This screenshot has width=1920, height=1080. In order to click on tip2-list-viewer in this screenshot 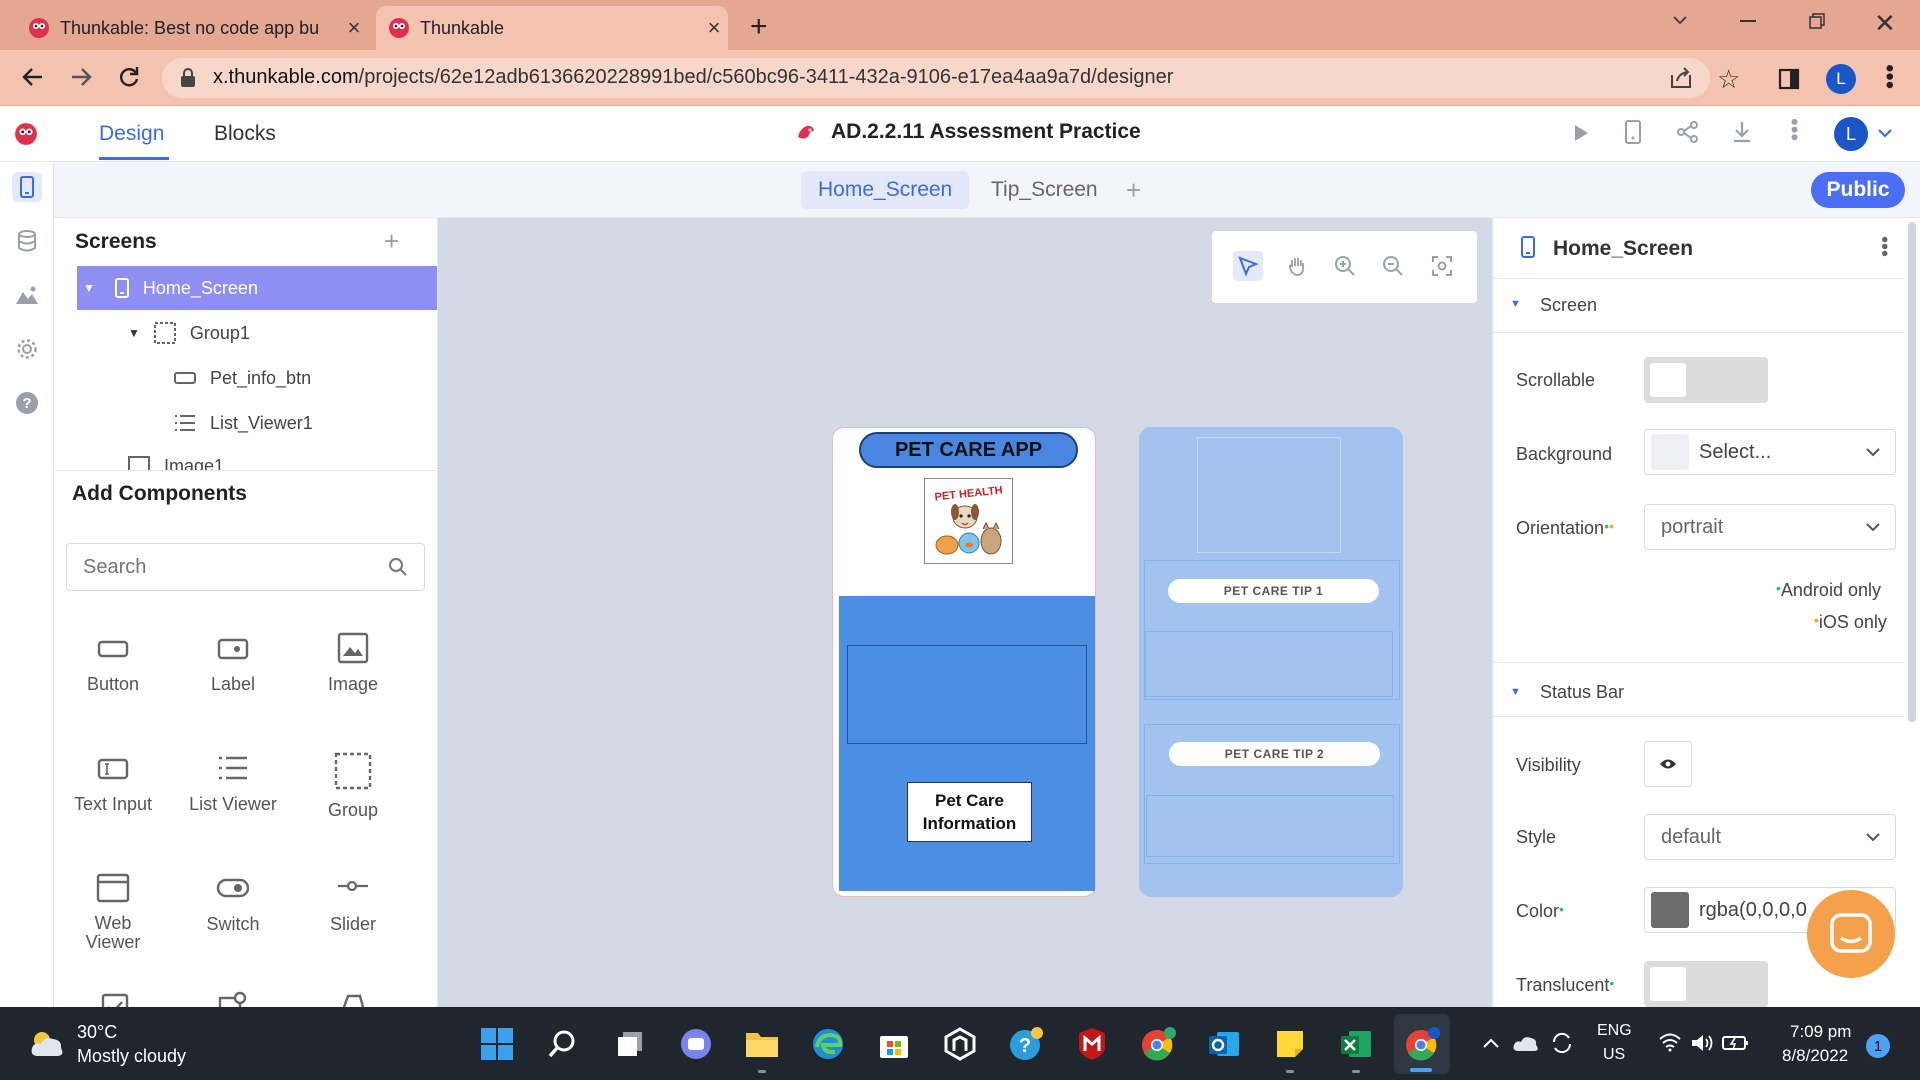, I will do `click(1270, 826)`.